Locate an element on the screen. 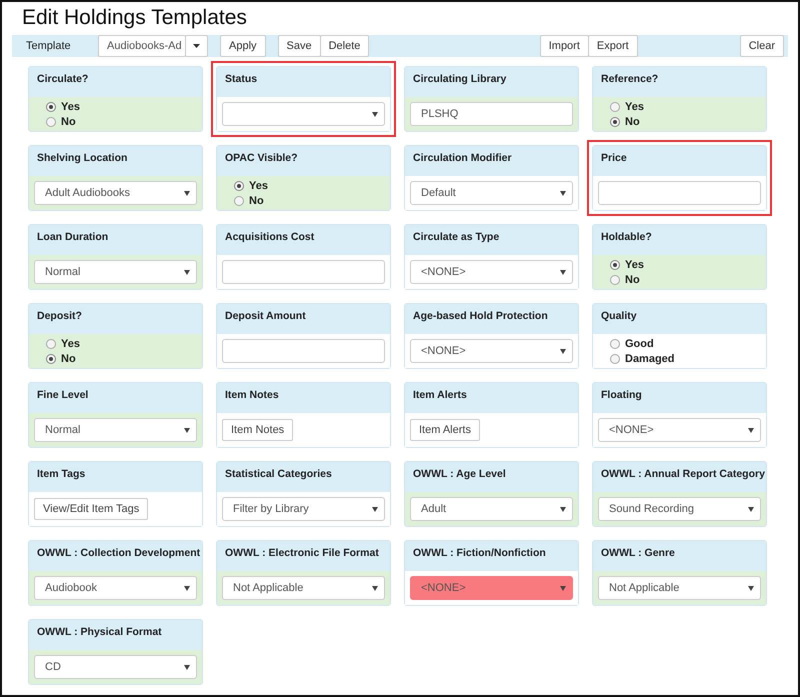 The width and height of the screenshot is (800, 697). toolbar-button: Delete is located at coordinates (345, 46).